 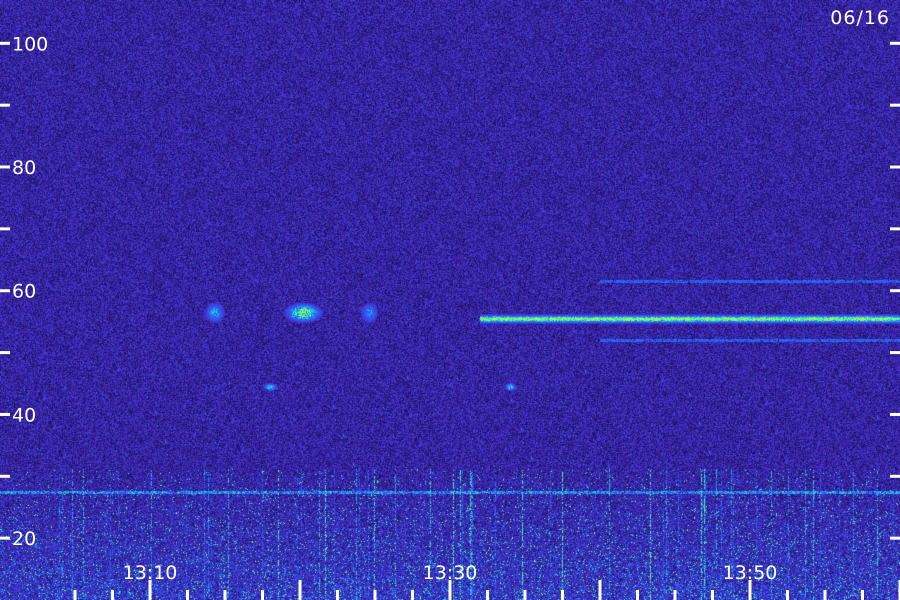 I want to click on y-tick-label: 80, so click(x=24, y=168).